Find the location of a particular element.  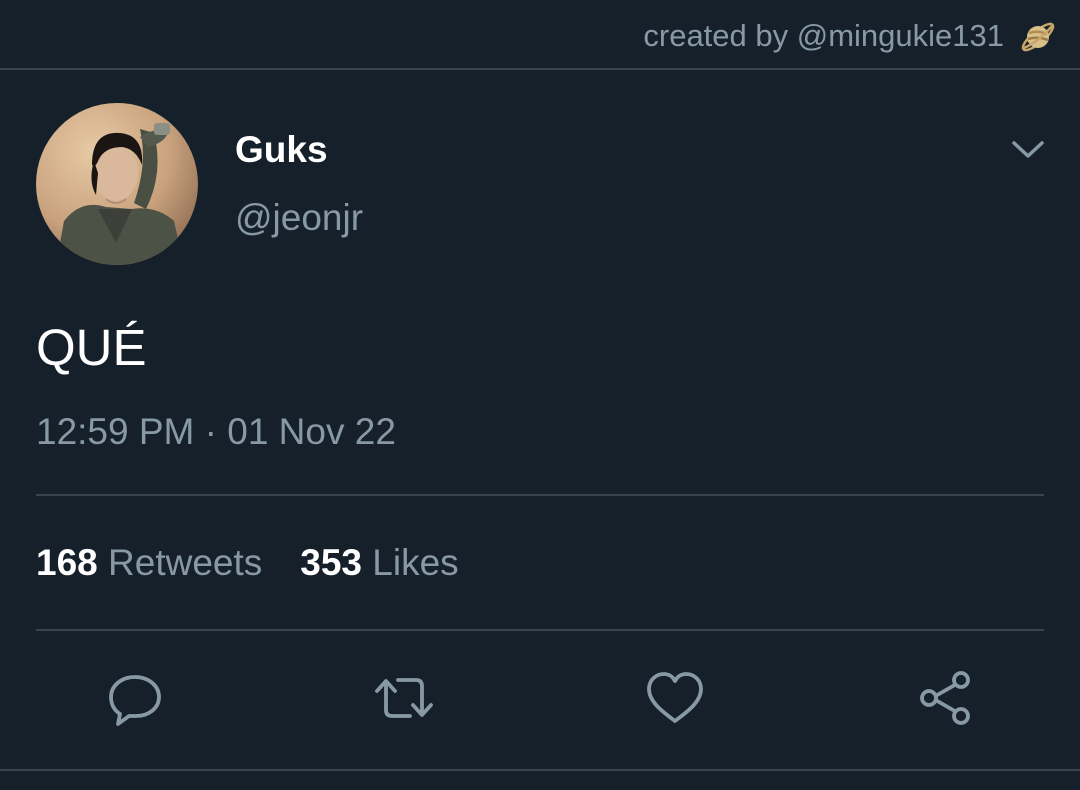

tweet-stats: 168 Retweets 353 Likes is located at coordinates (247, 563).